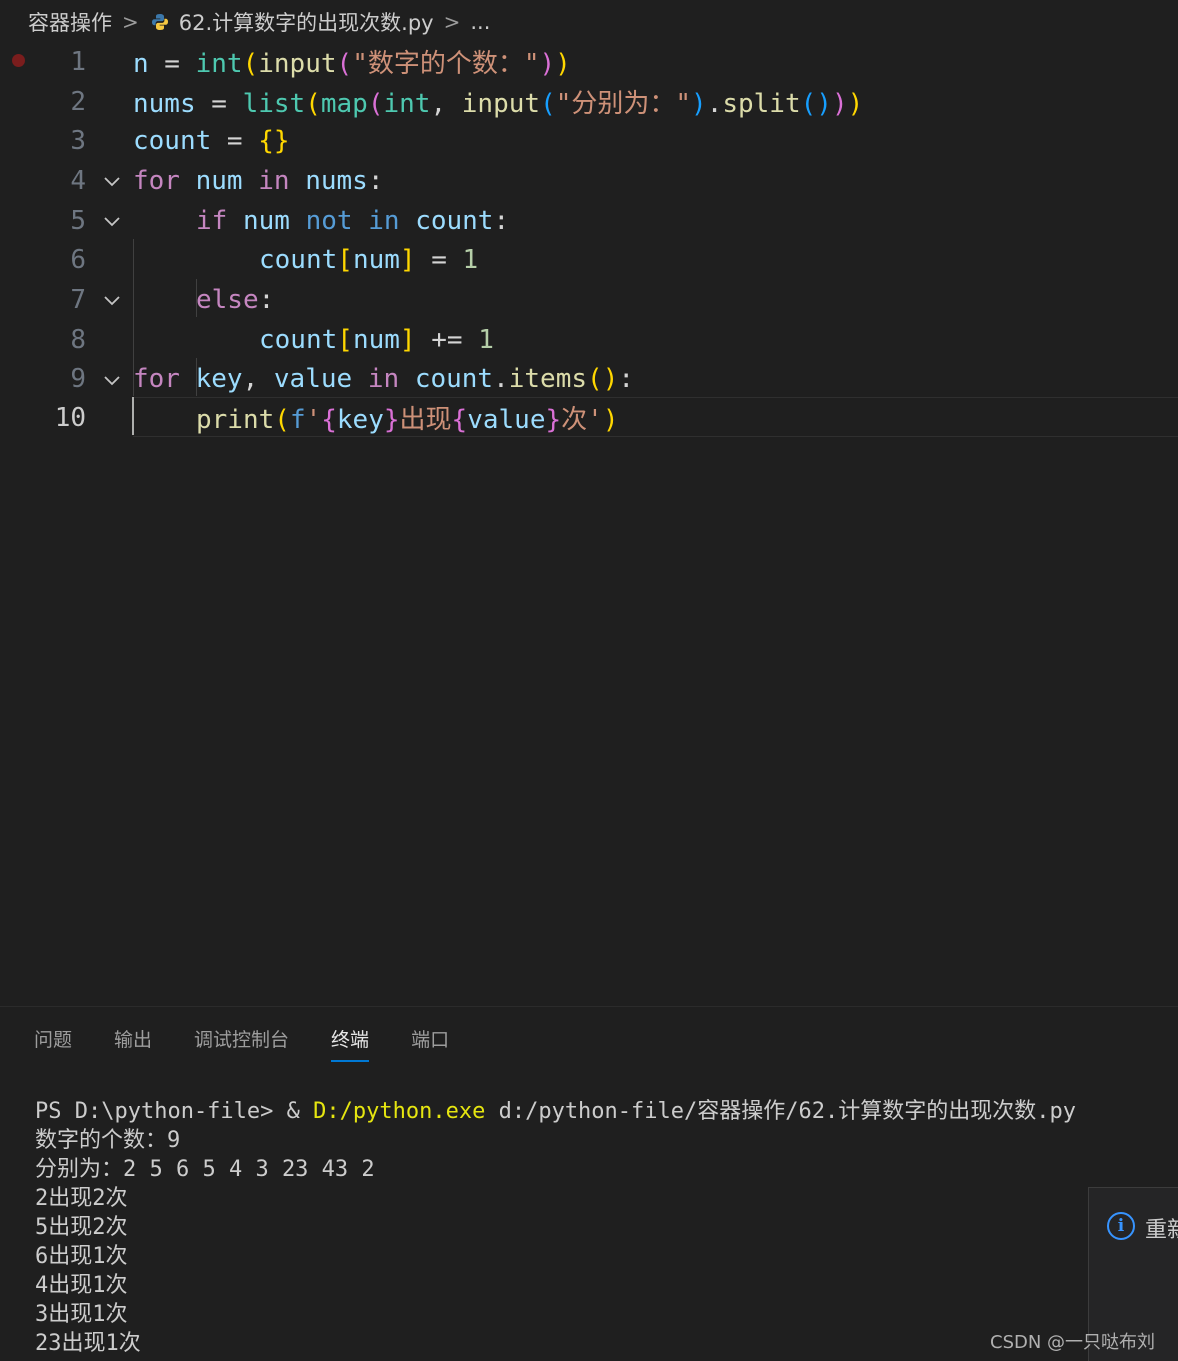 The height and width of the screenshot is (1361, 1178). What do you see at coordinates (306, 22) in the screenshot?
I see `breadcrumb-file: 62.计算数字的出现次数.py` at bounding box center [306, 22].